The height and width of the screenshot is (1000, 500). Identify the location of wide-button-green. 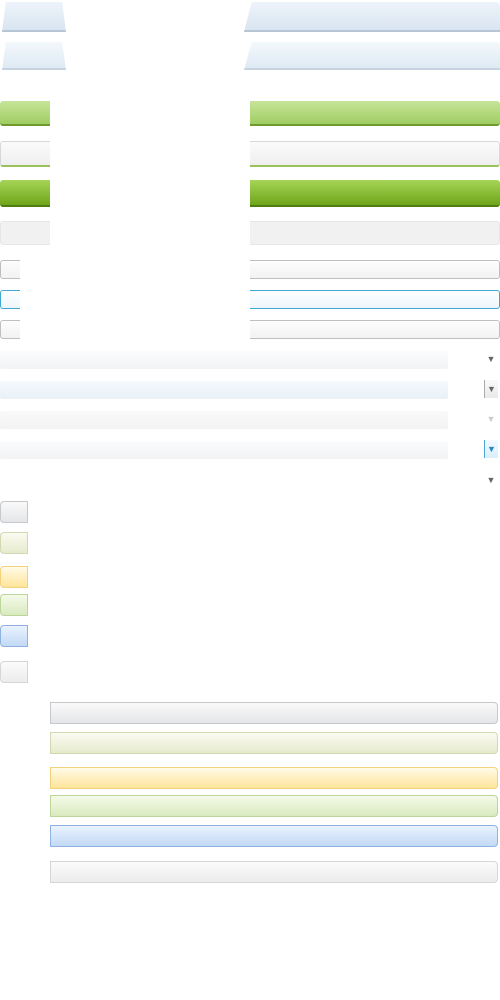
(274, 806).